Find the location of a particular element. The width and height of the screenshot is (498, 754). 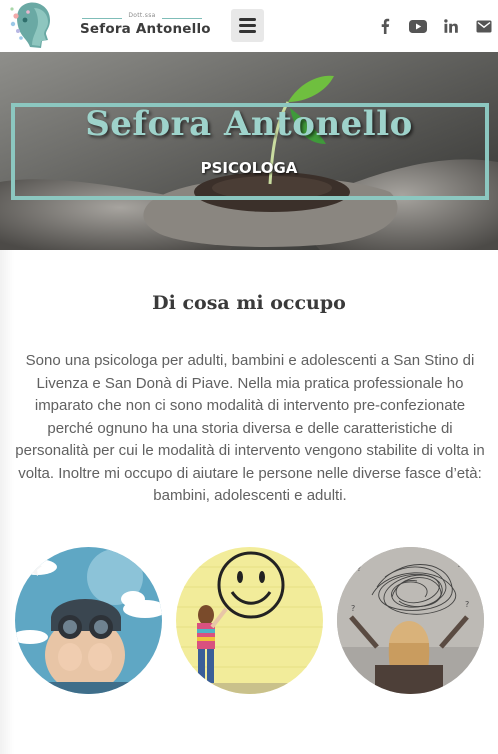

logo-divider-right is located at coordinates (182, 18).